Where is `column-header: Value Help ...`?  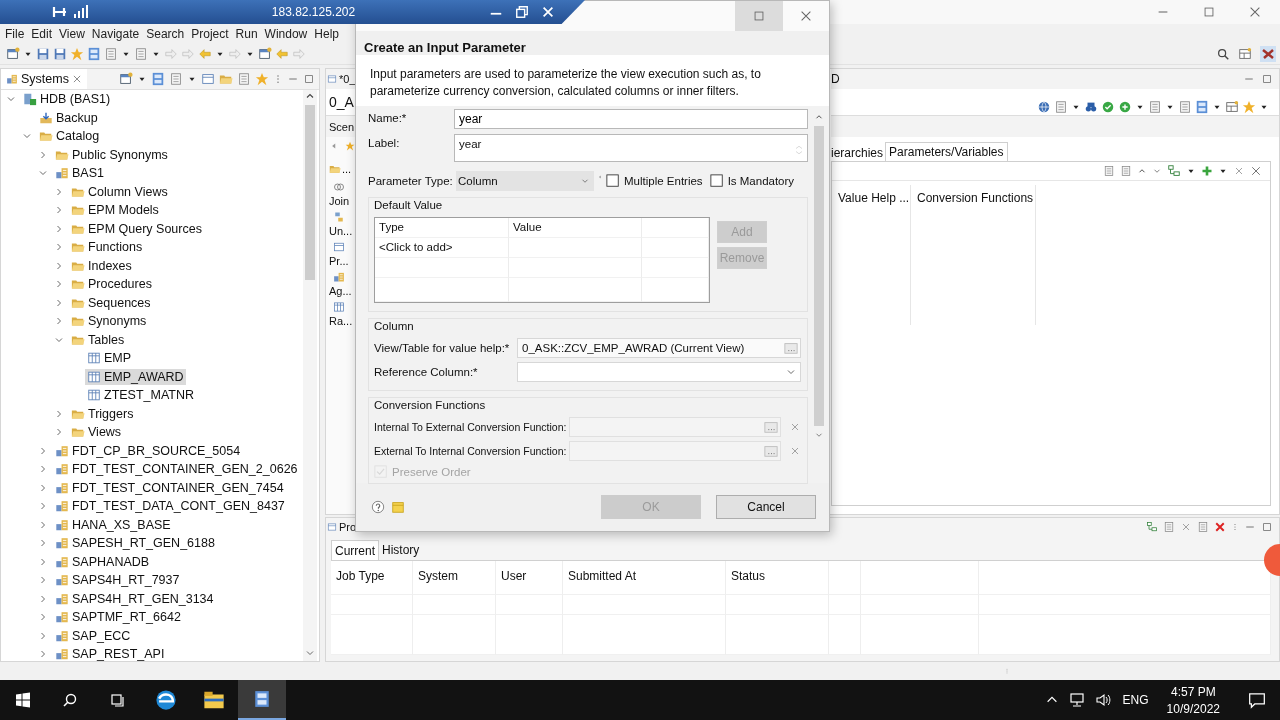 column-header: Value Help ... is located at coordinates (871, 255).